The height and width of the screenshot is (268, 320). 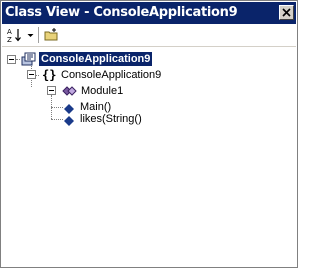 I want to click on new-folder-button, so click(x=52, y=35).